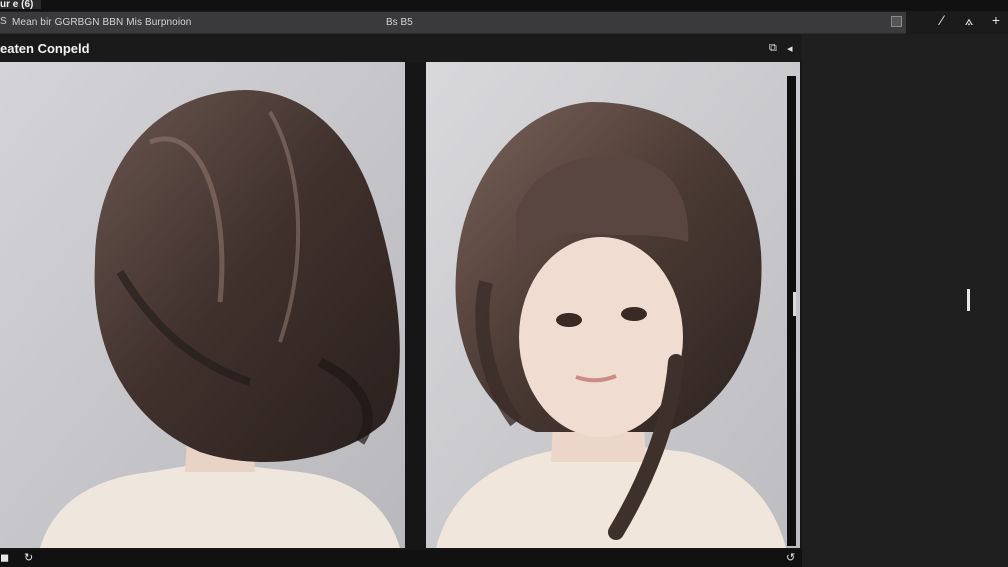 The image size is (1008, 567). I want to click on share-icon: ⟑, so click(969, 20).